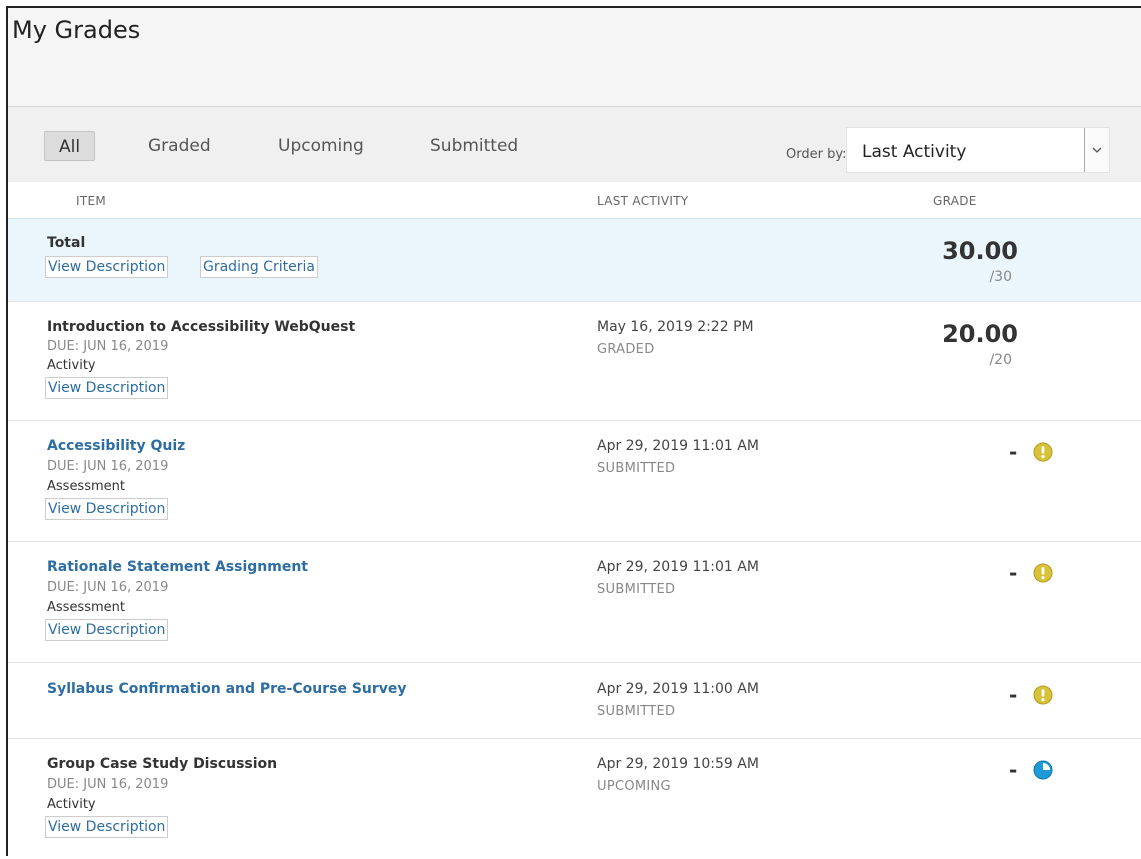 Image resolution: width=1141 pixels, height=859 pixels. What do you see at coordinates (1096, 150) in the screenshot?
I see `chevron-down-icon` at bounding box center [1096, 150].